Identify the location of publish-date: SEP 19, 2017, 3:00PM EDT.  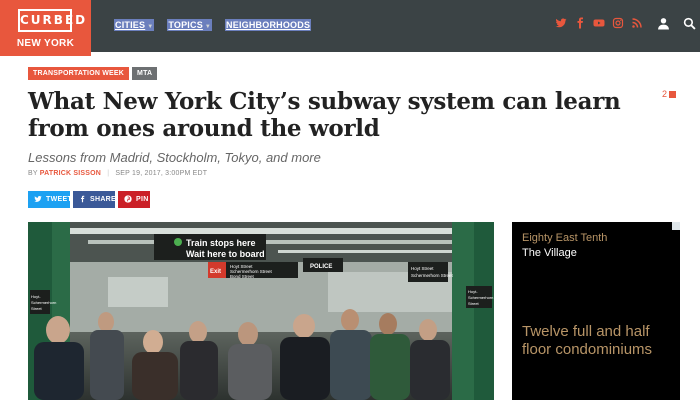
(161, 173).